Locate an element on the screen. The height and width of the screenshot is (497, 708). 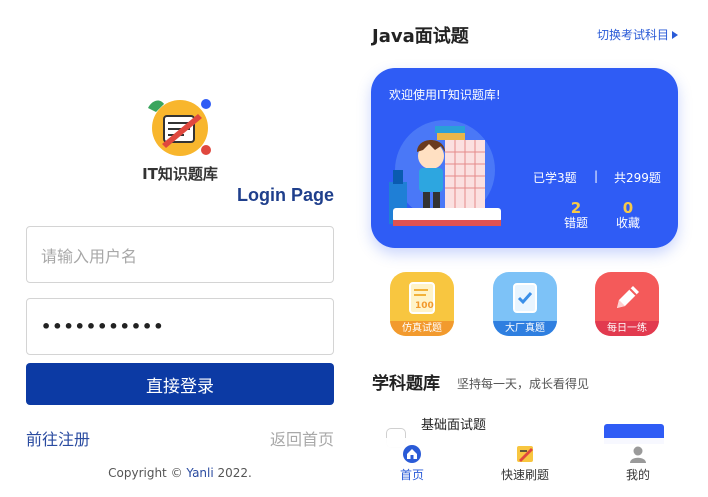
back-home-link: 返回首页 is located at coordinates (302, 438).